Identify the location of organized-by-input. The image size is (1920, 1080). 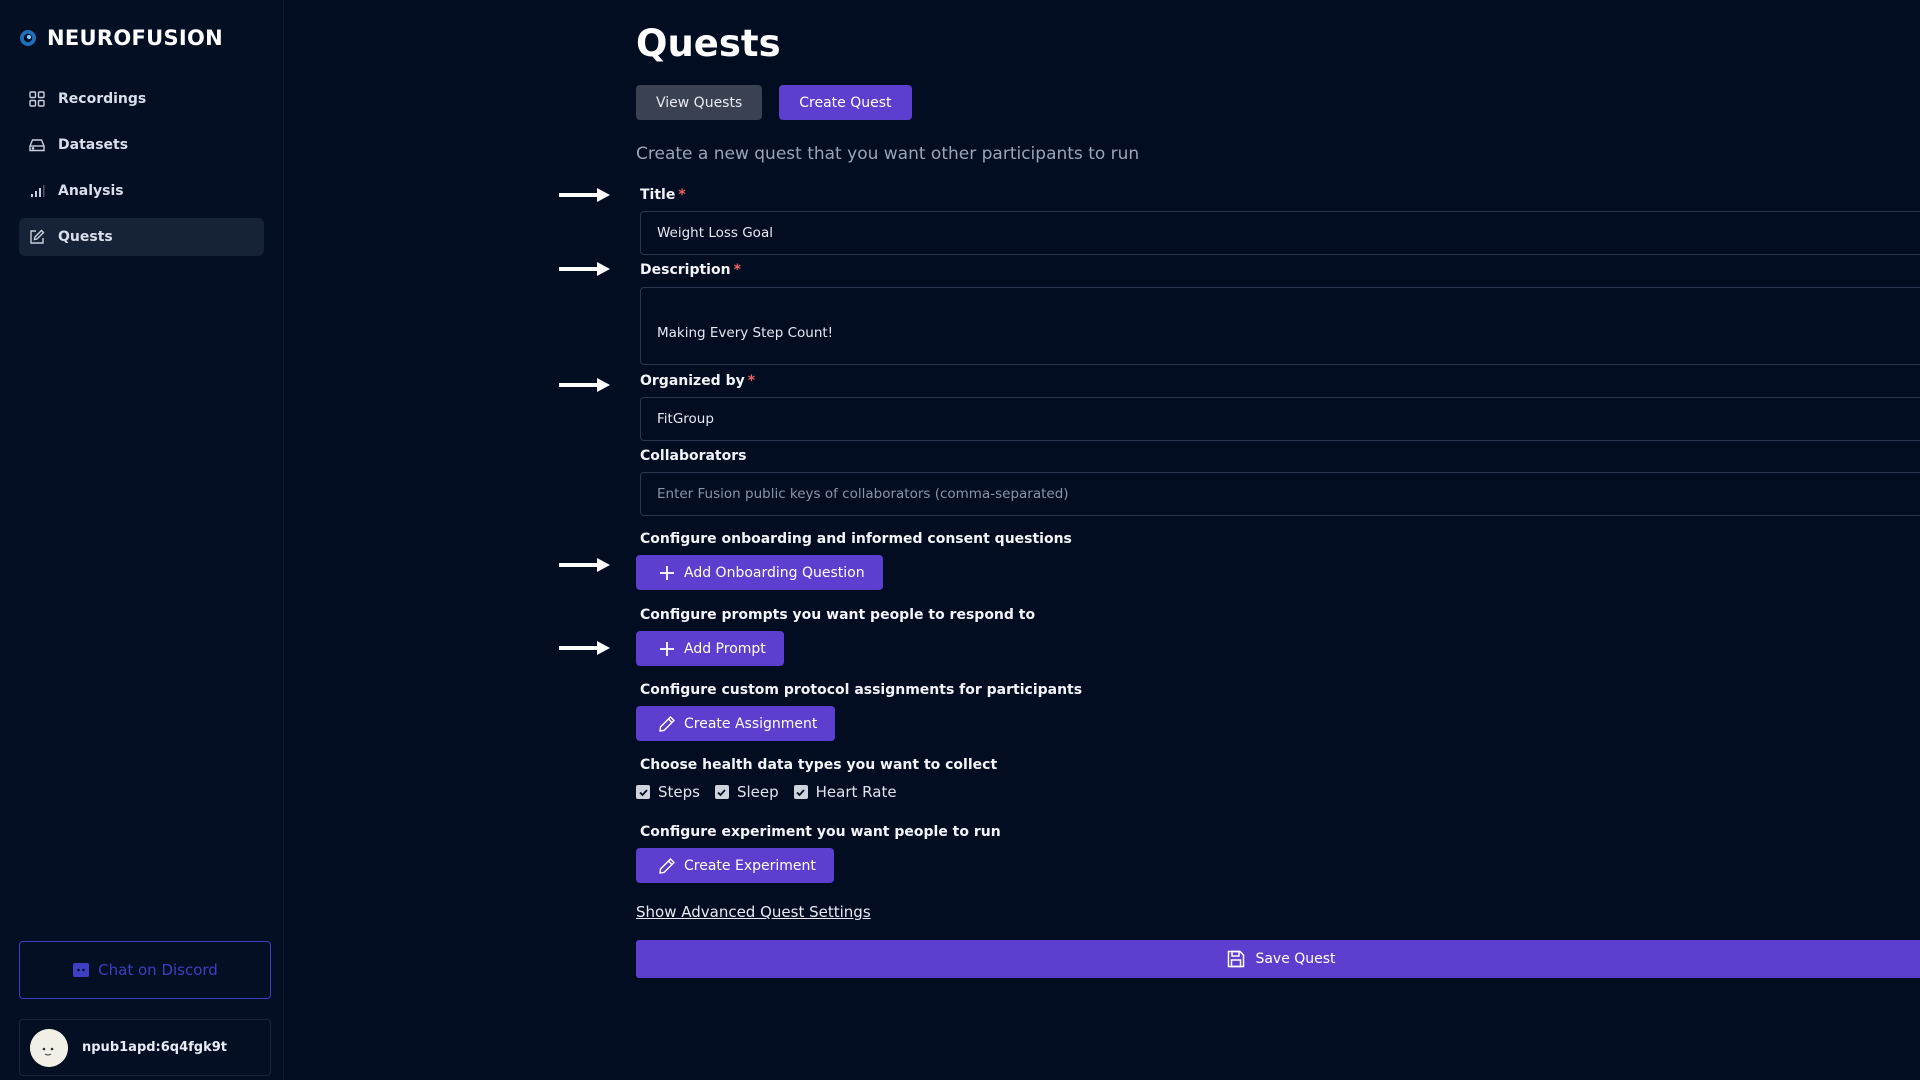
(1280, 419).